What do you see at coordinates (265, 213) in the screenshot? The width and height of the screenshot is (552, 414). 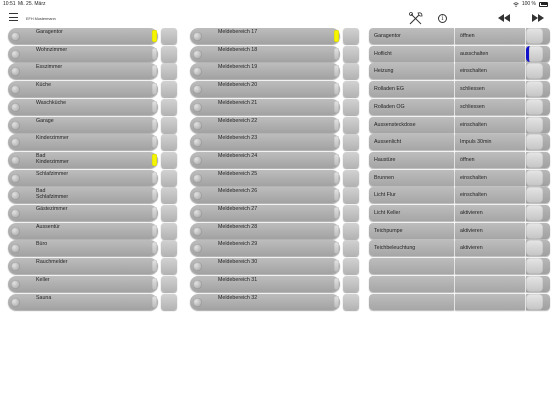 I see `status-toggle: Meldebereich 27` at bounding box center [265, 213].